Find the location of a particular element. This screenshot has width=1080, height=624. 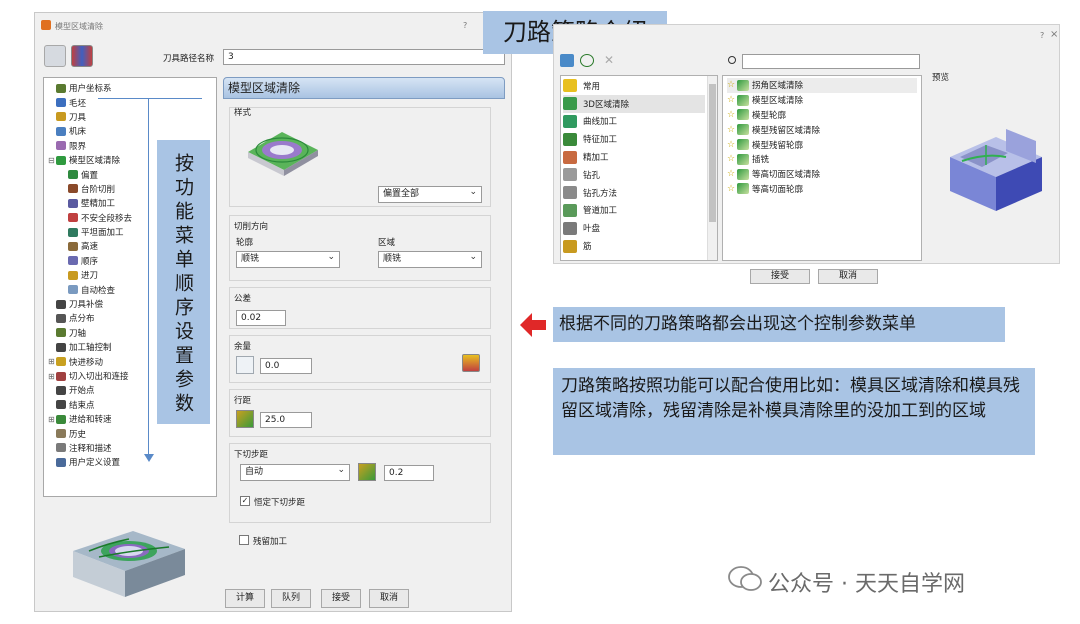

strategy-item: ☆ 等高切面轮廓 is located at coordinates (822, 189).